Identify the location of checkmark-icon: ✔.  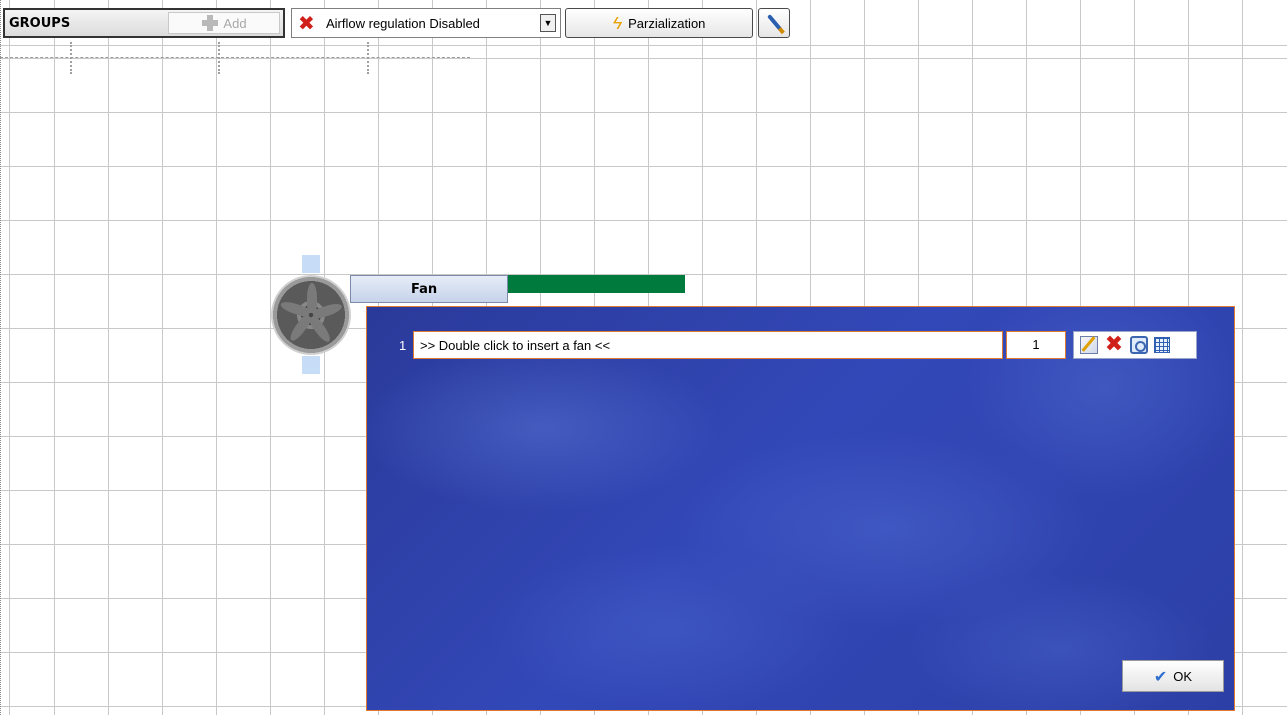
(1160, 676).